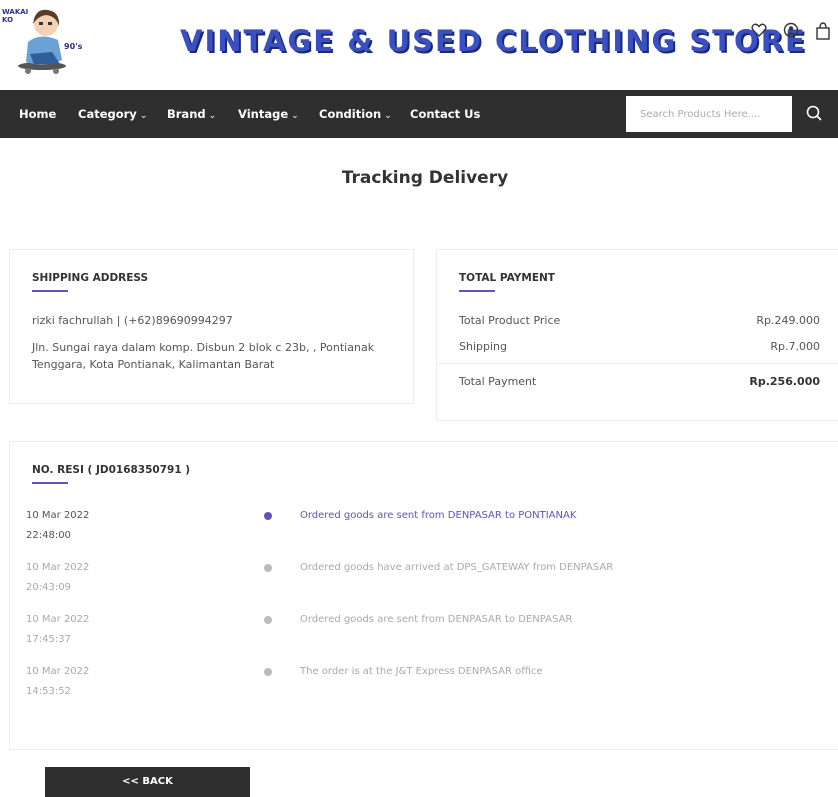 The width and height of the screenshot is (838, 797). I want to click on nav-item-vintage: Vintage ⌄, so click(268, 114).